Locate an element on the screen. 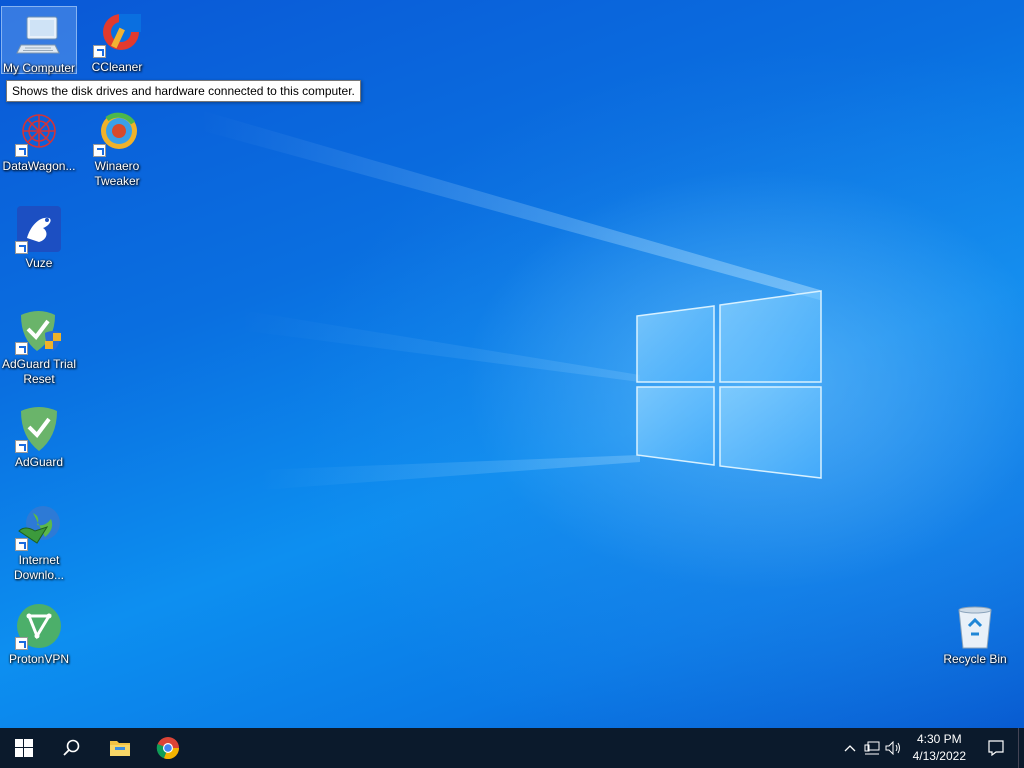  system-tray: 4:30 PM 4/13/2022 is located at coordinates (931, 748).